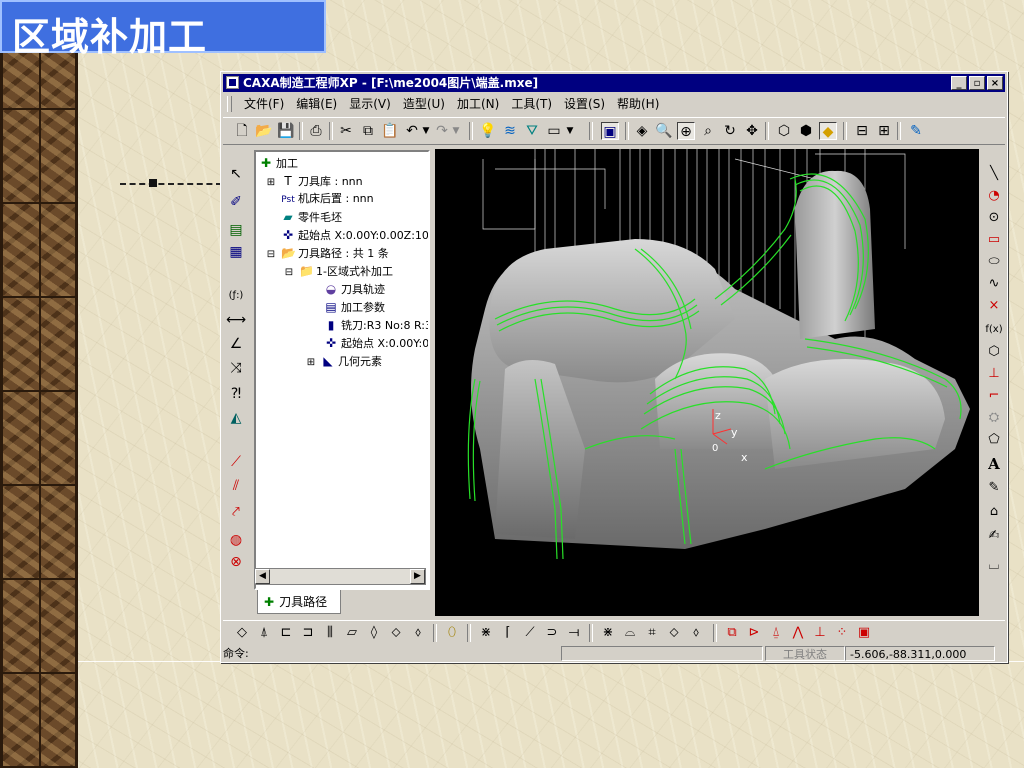 This screenshot has width=1024, height=768. Describe the element at coordinates (638, 104) in the screenshot. I see `menu-help: 帮助(H)` at that location.